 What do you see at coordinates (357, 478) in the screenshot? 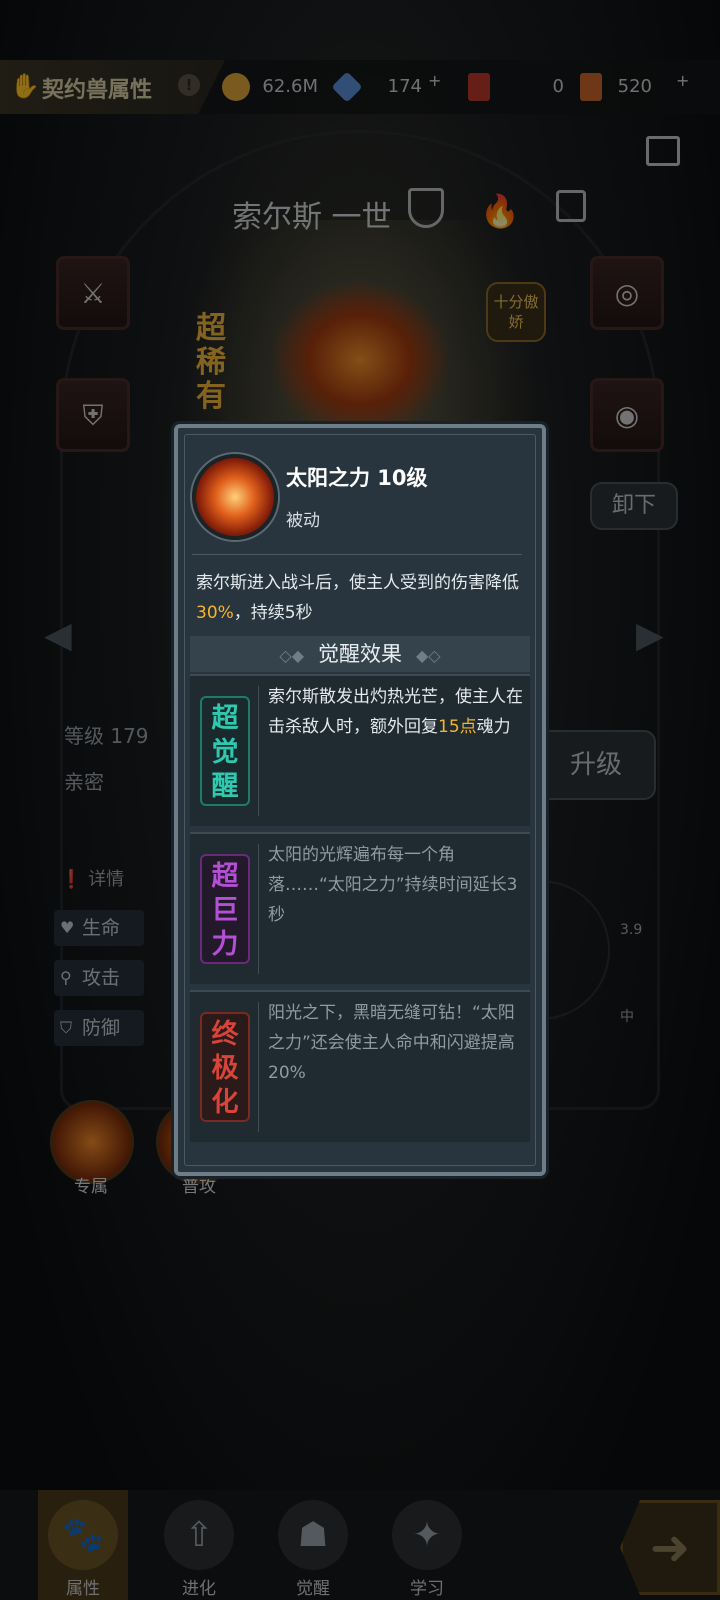
I see `skill-name: 太阳之力 10级` at bounding box center [357, 478].